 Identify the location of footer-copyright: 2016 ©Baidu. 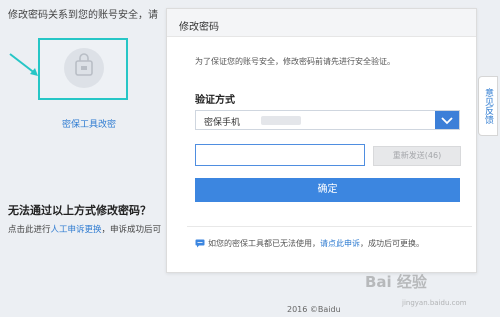
(314, 309).